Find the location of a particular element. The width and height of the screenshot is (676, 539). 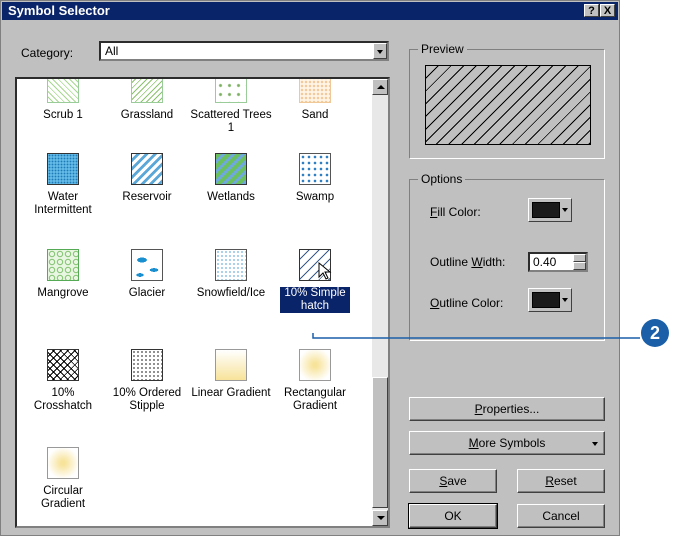

callout-overlay is located at coordinates (490, 333).